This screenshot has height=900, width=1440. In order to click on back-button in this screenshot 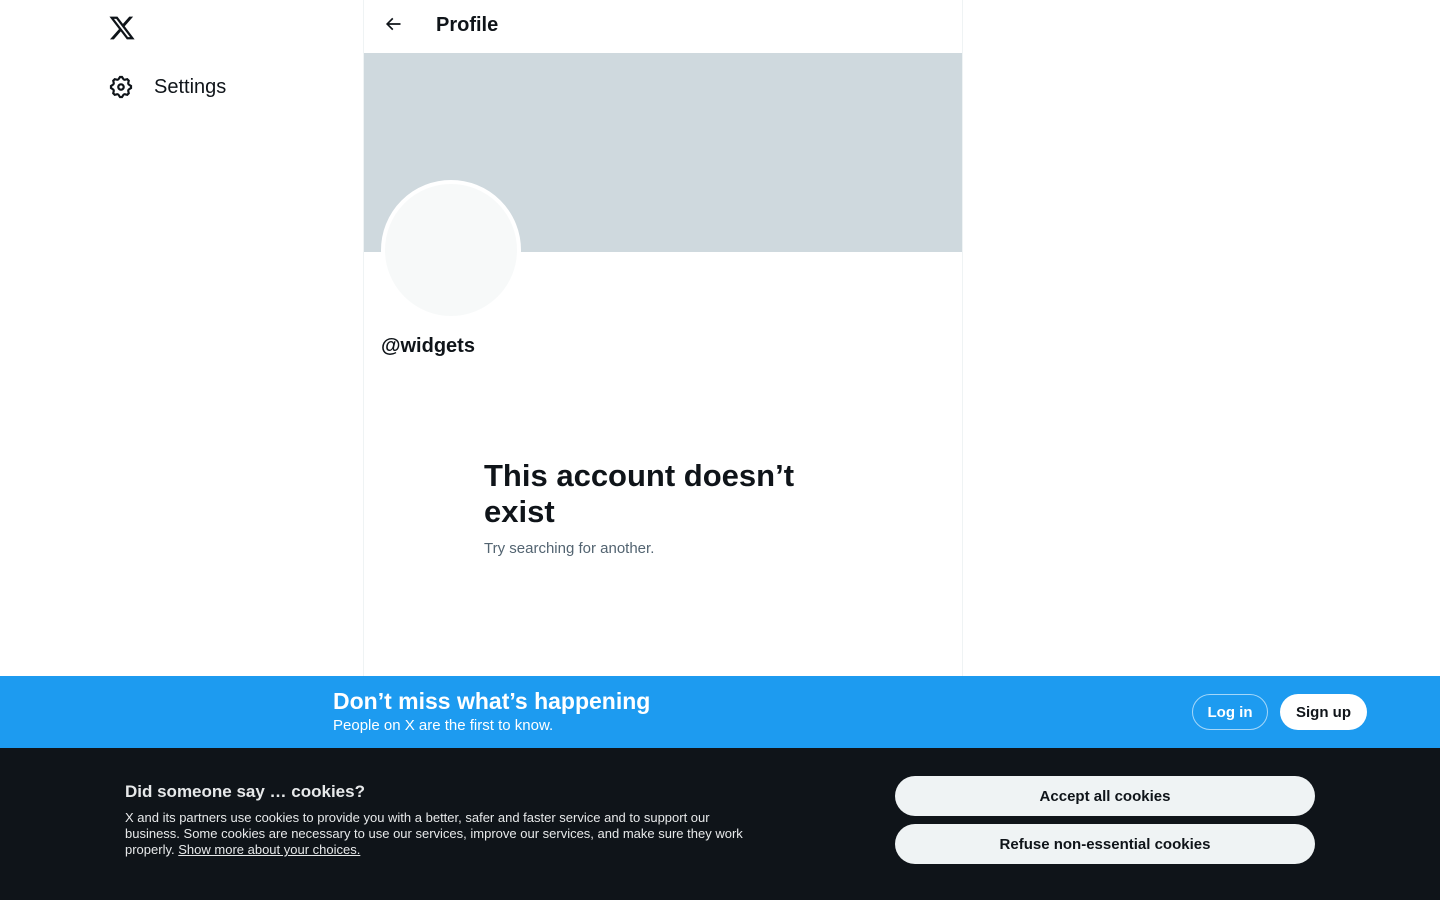, I will do `click(393, 26)`.